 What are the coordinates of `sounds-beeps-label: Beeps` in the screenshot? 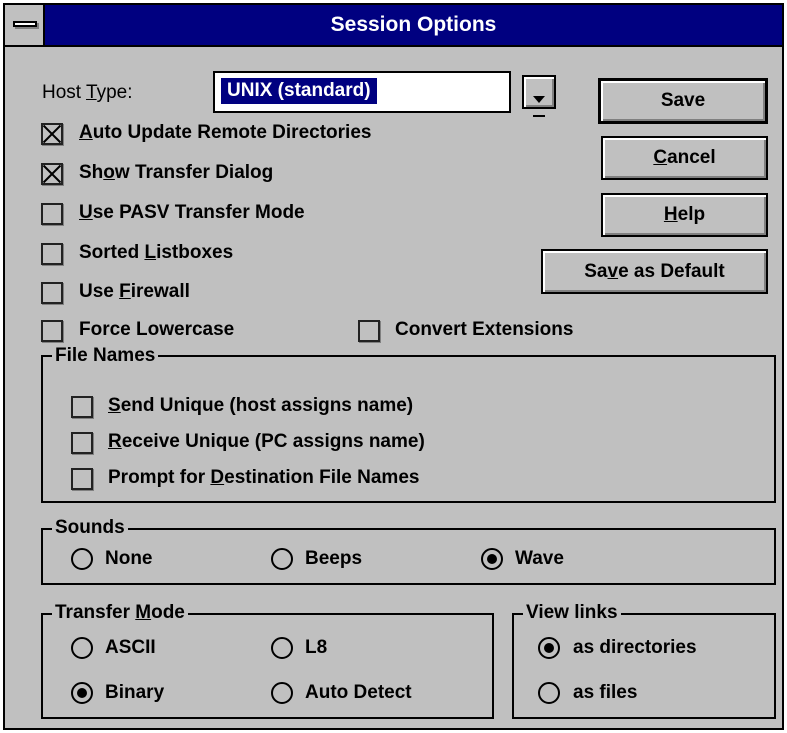 It's located at (333, 559).